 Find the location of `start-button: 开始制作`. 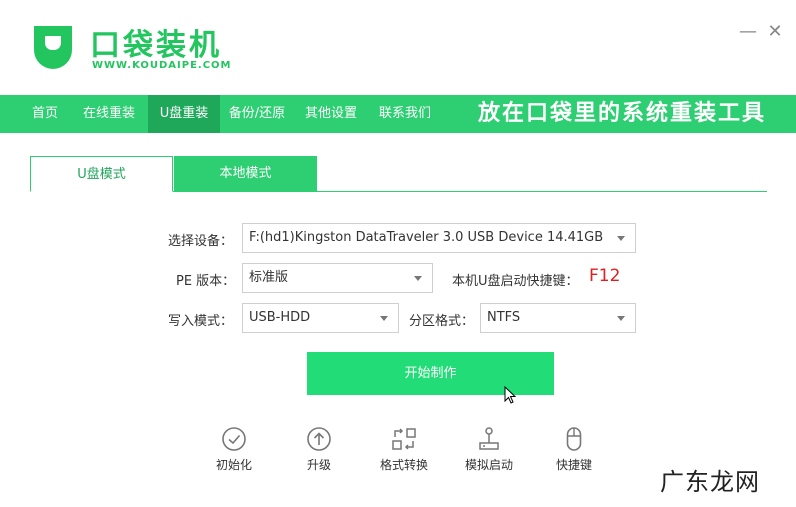

start-button: 开始制作 is located at coordinates (430, 373).